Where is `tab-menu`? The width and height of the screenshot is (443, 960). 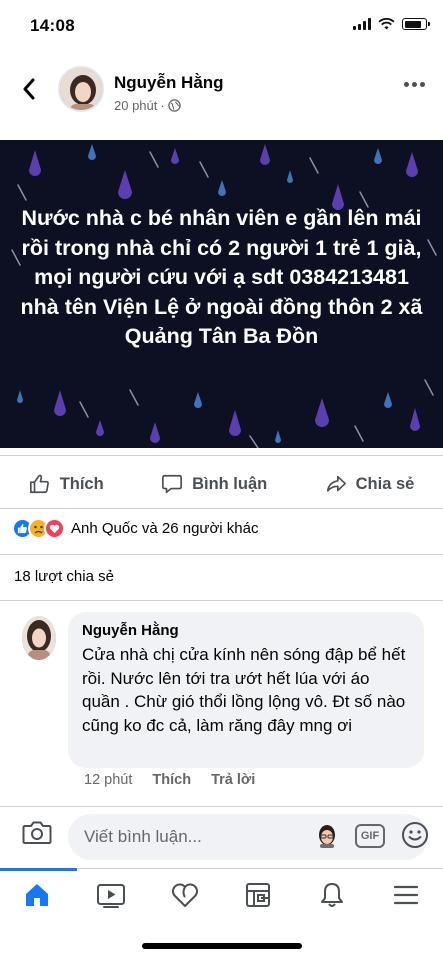 tab-menu is located at coordinates (406, 895).